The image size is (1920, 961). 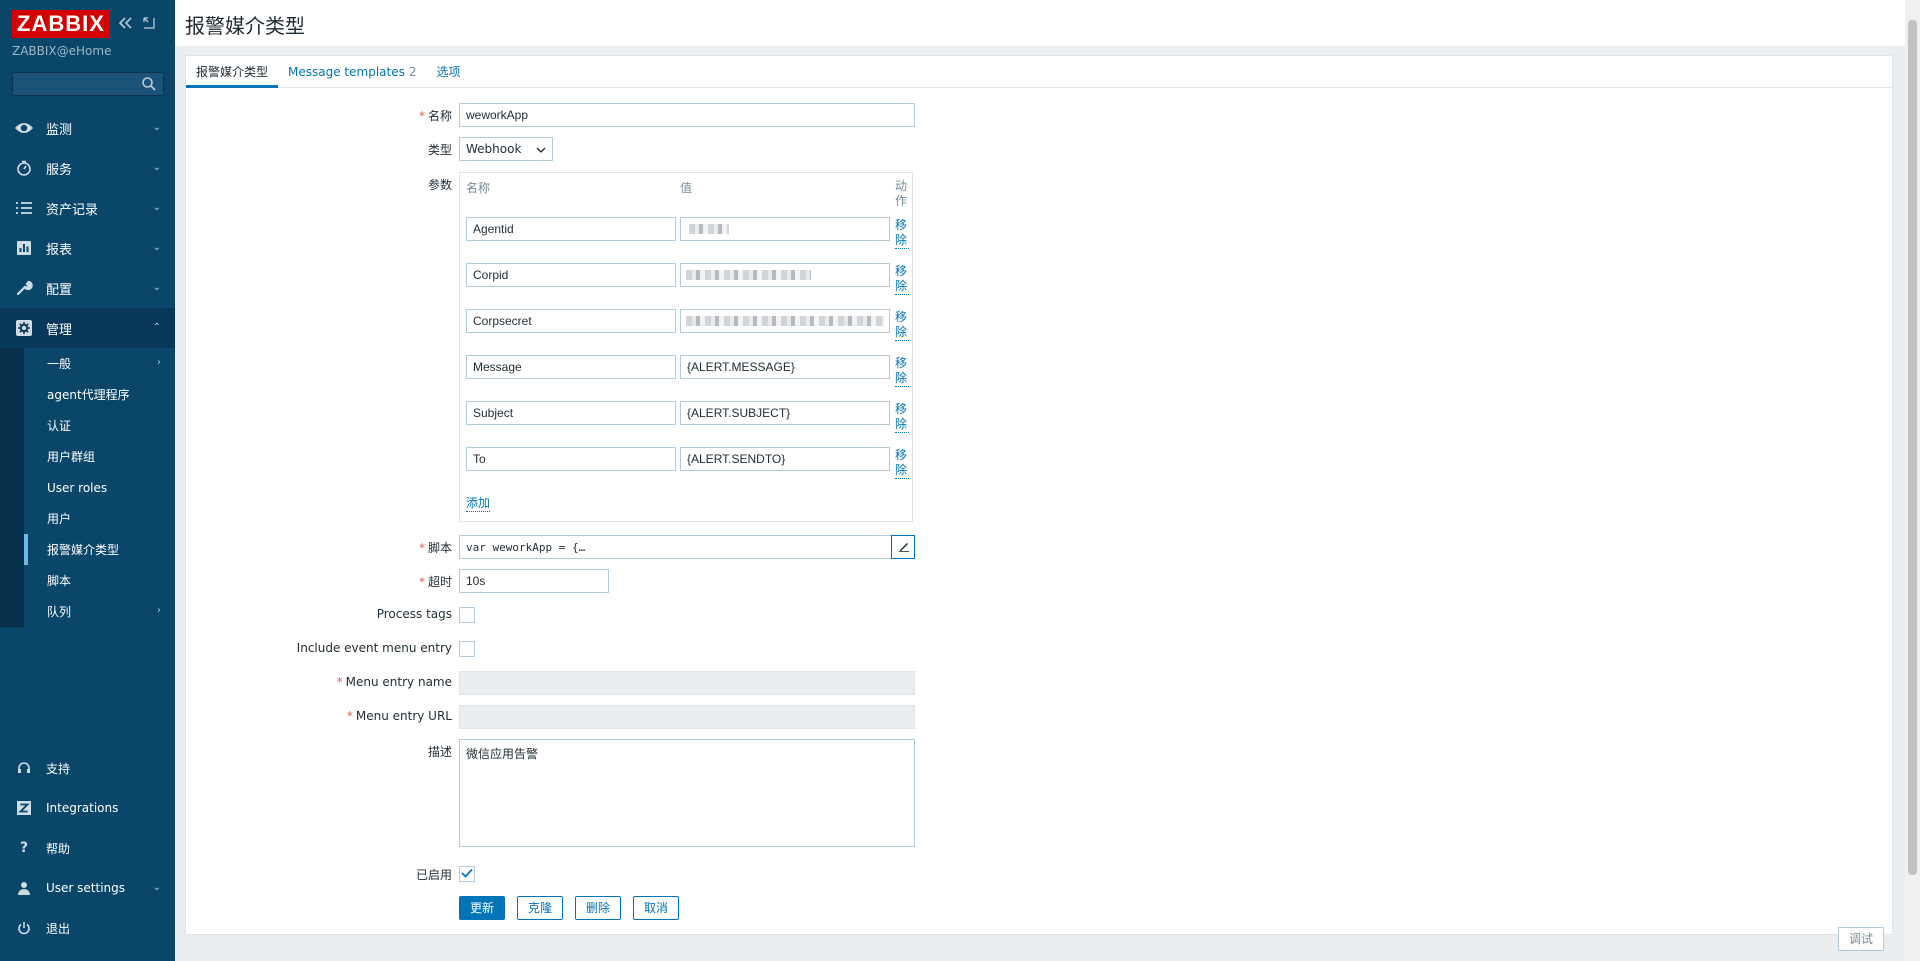 What do you see at coordinates (687, 717) in the screenshot?
I see `menu-entry-url-field` at bounding box center [687, 717].